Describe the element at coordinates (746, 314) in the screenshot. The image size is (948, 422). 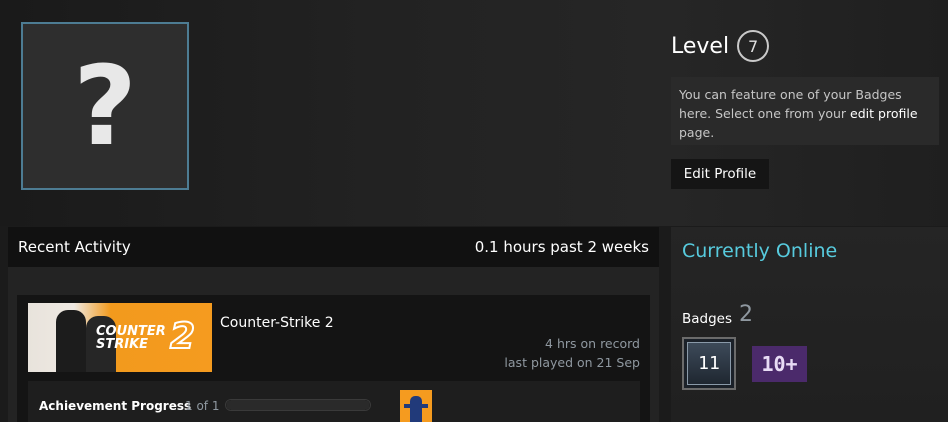
I see `badges-count: 2` at that location.